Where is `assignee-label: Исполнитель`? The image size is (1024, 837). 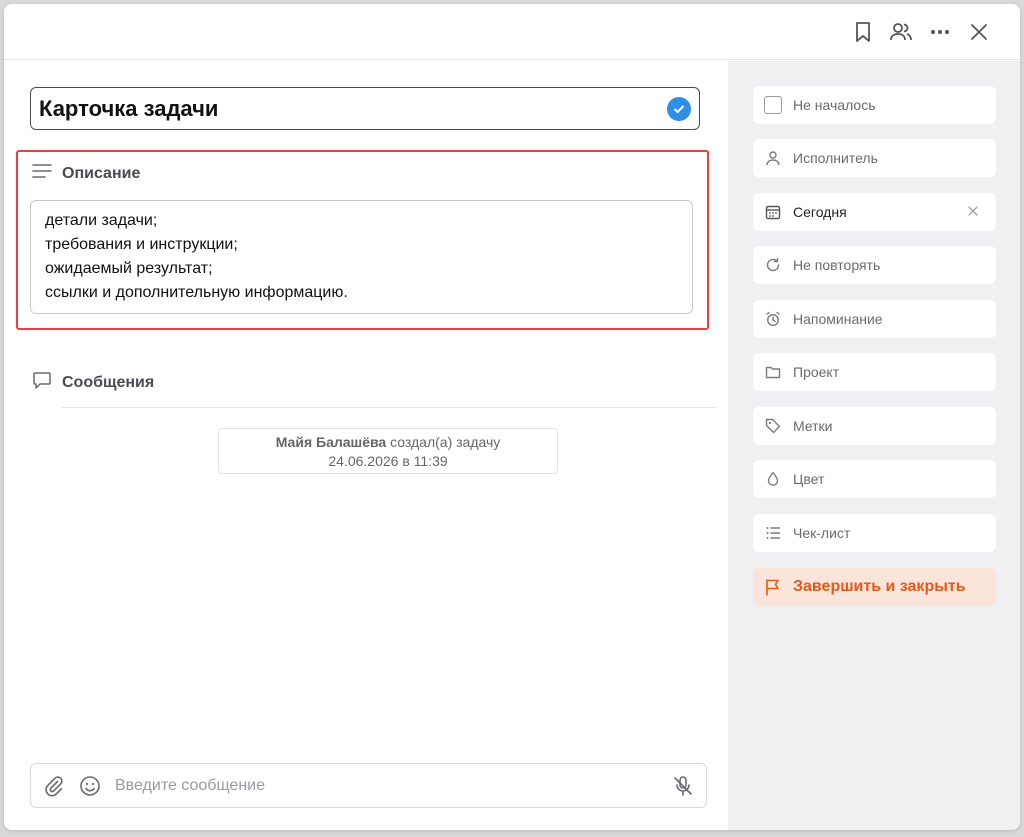
assignee-label: Исполнитель is located at coordinates (835, 158).